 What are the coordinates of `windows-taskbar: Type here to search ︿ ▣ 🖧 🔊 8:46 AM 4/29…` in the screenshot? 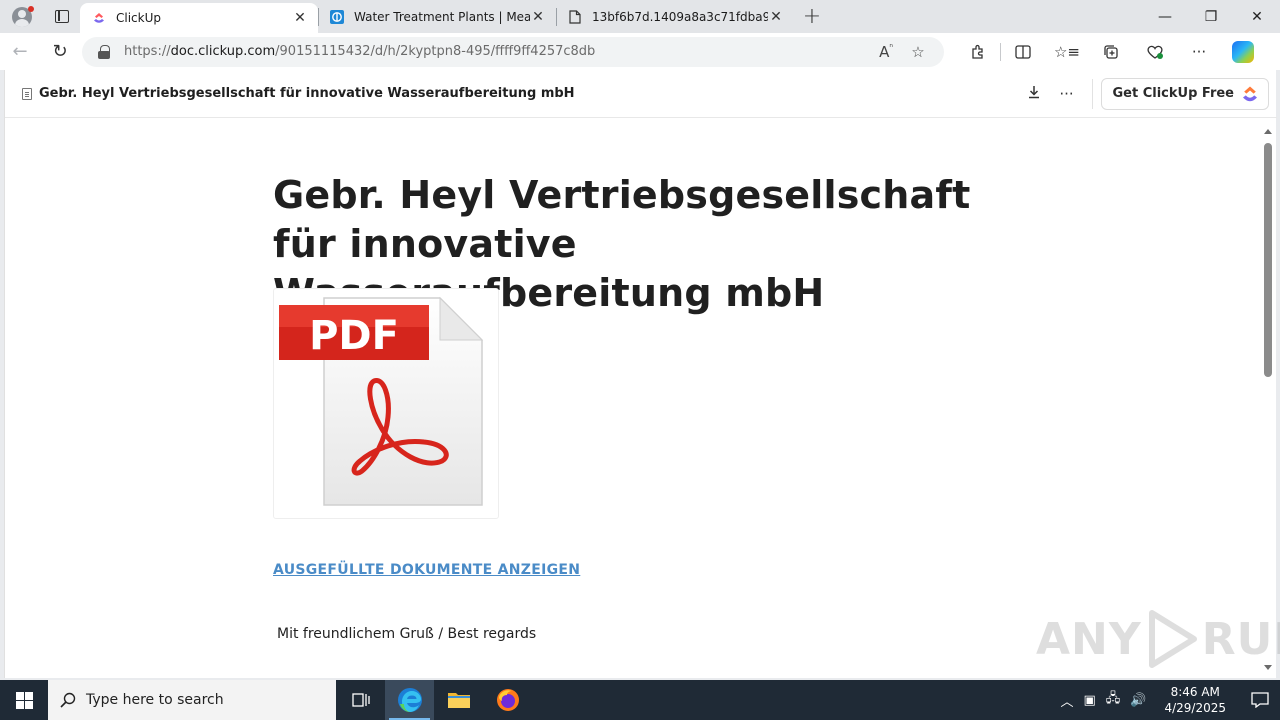 It's located at (640, 700).